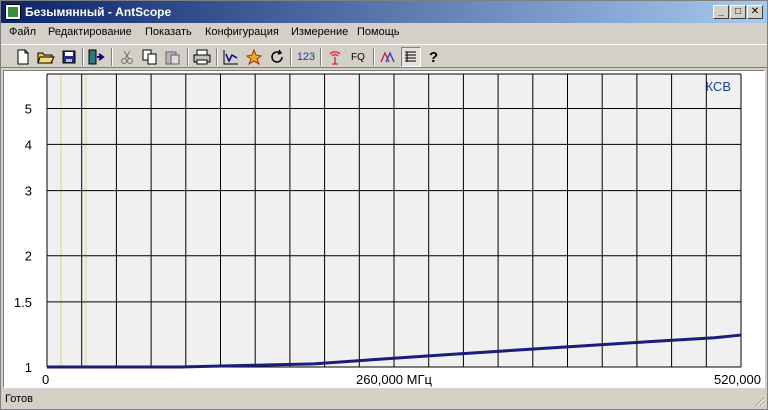 The image size is (768, 410). Describe the element at coordinates (46, 57) in the screenshot. I see `open-folder-icon` at that location.